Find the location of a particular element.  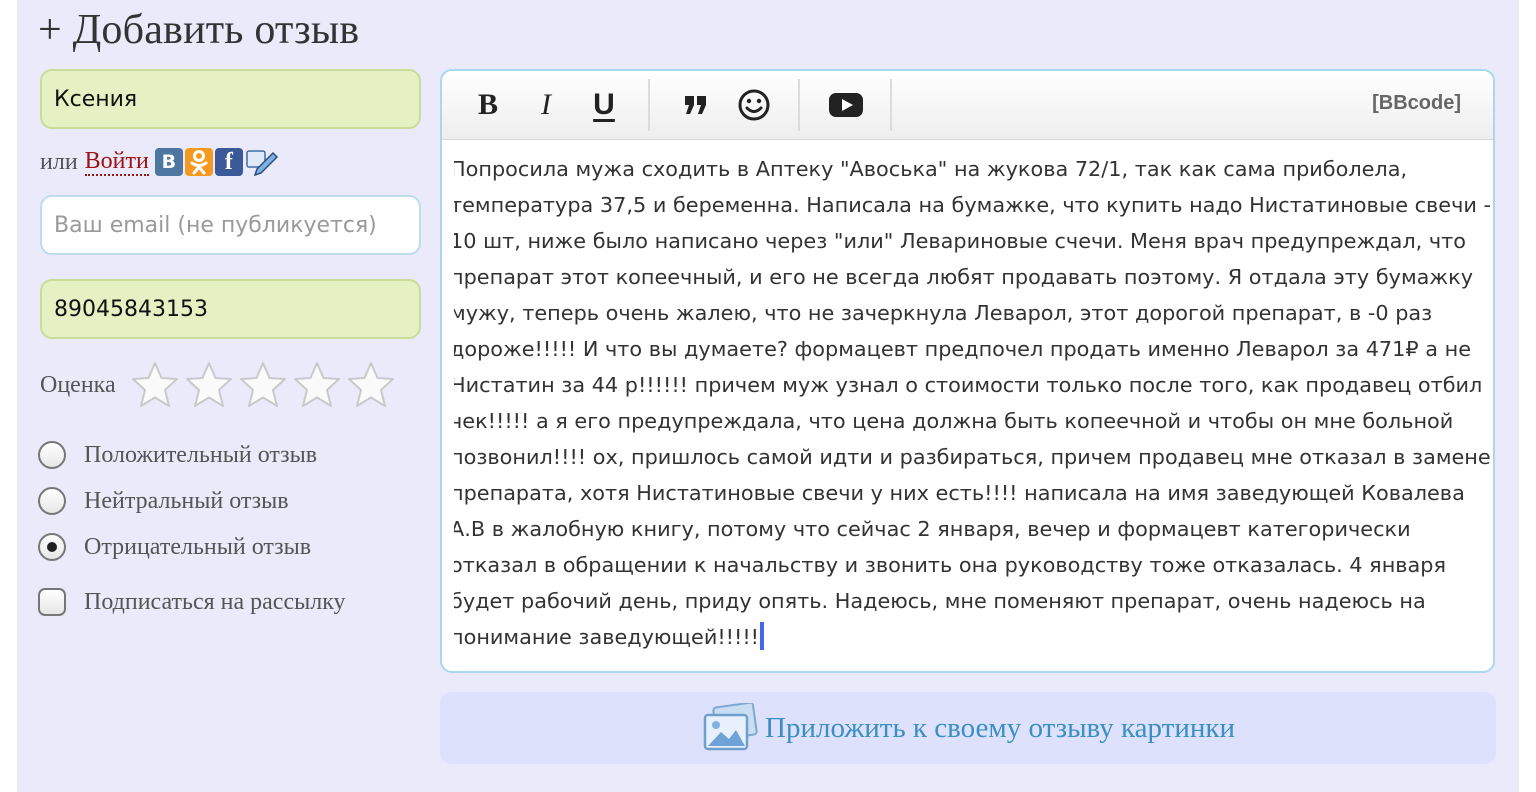

option-neutral: Нейтральный отзыв is located at coordinates (163, 501).